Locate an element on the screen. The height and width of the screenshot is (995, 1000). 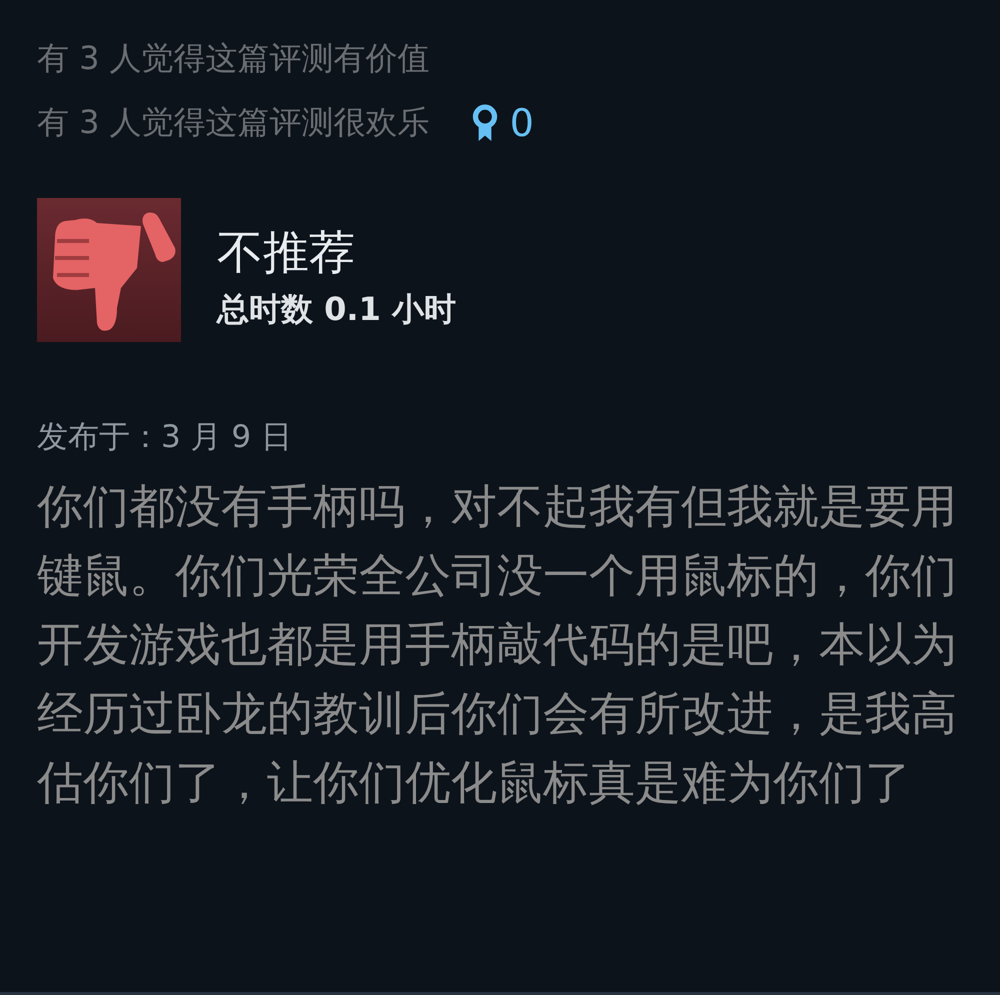
award-ribbon-icon is located at coordinates (485, 123).